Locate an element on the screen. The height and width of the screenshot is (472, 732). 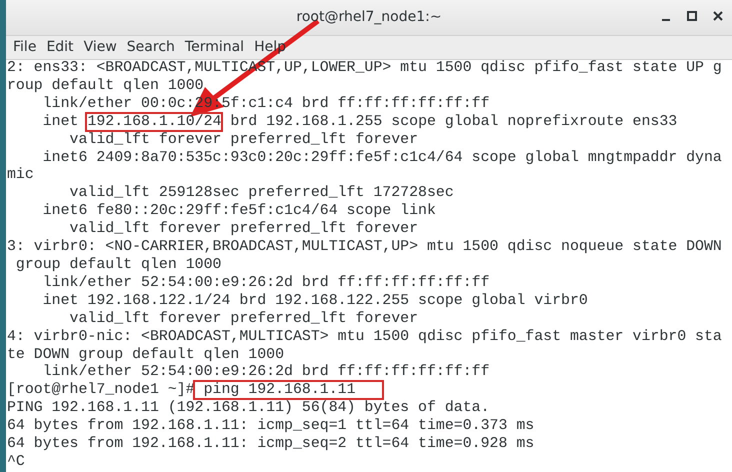
terminal-line: 64 bytes from 192.168.1.11: icmp_seq=1 ttl=64 time=0.373 ms is located at coordinates (270, 427).